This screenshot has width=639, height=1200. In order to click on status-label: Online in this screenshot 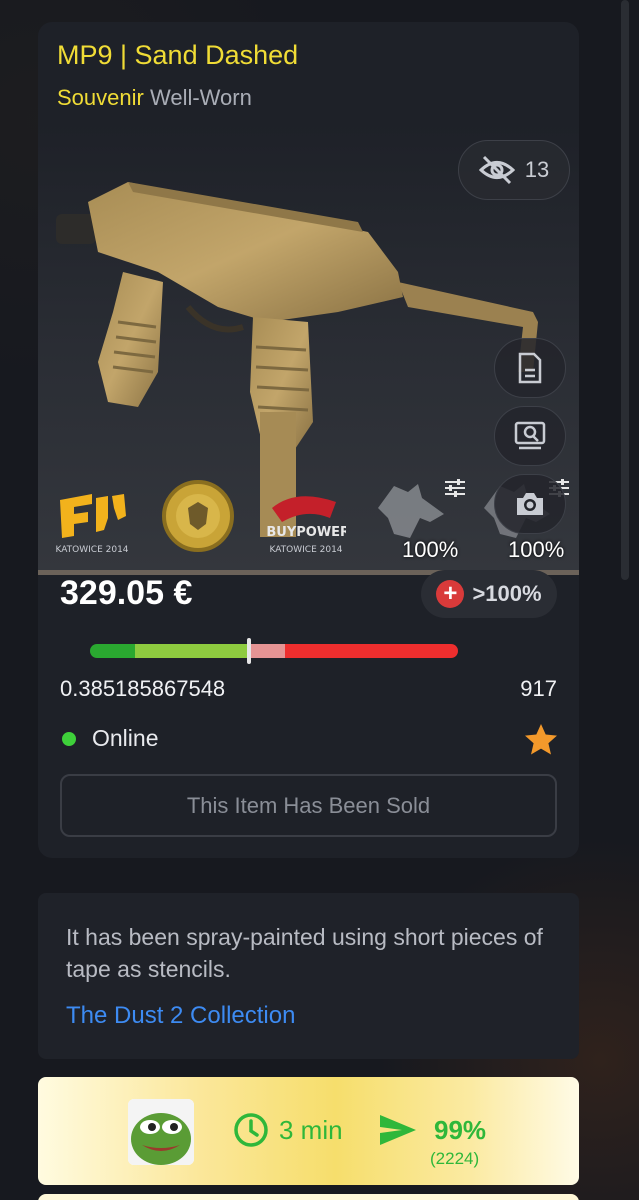, I will do `click(125, 738)`.